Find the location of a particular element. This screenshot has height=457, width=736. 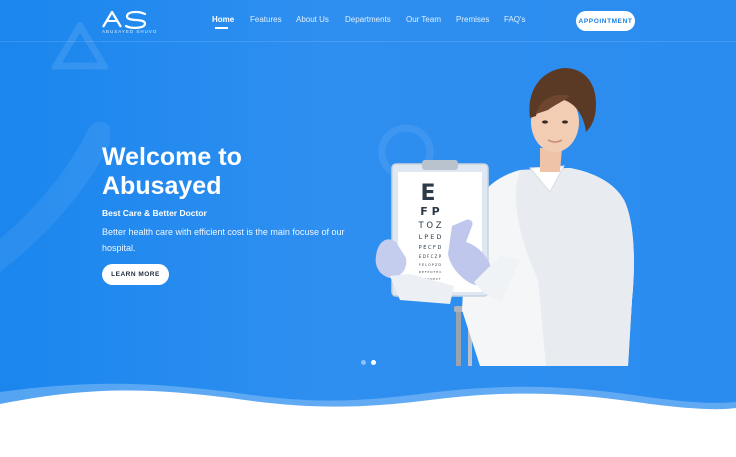

nav-item-our-team: Our Team is located at coordinates (423, 19).